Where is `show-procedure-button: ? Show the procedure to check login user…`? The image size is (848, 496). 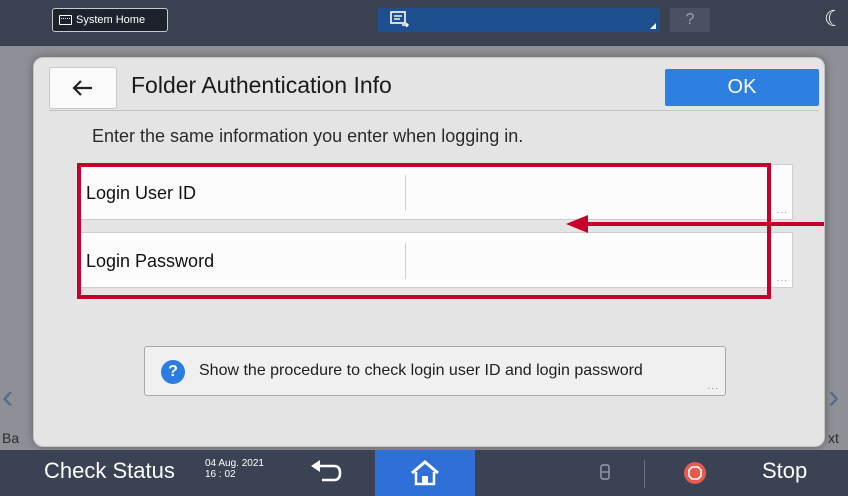
show-procedure-button: ? Show the procedure to check login user… is located at coordinates (435, 371).